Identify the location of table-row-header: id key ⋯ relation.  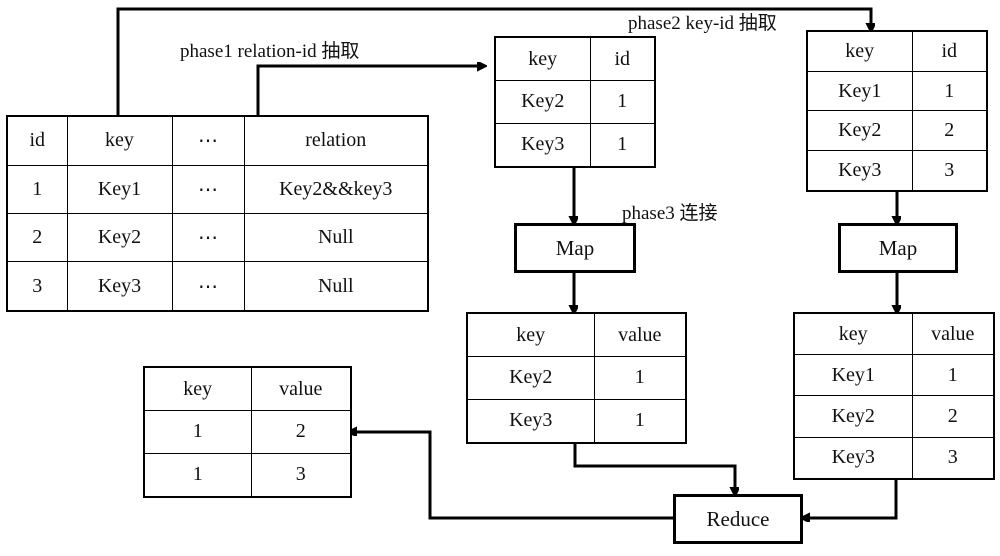
(217, 140).